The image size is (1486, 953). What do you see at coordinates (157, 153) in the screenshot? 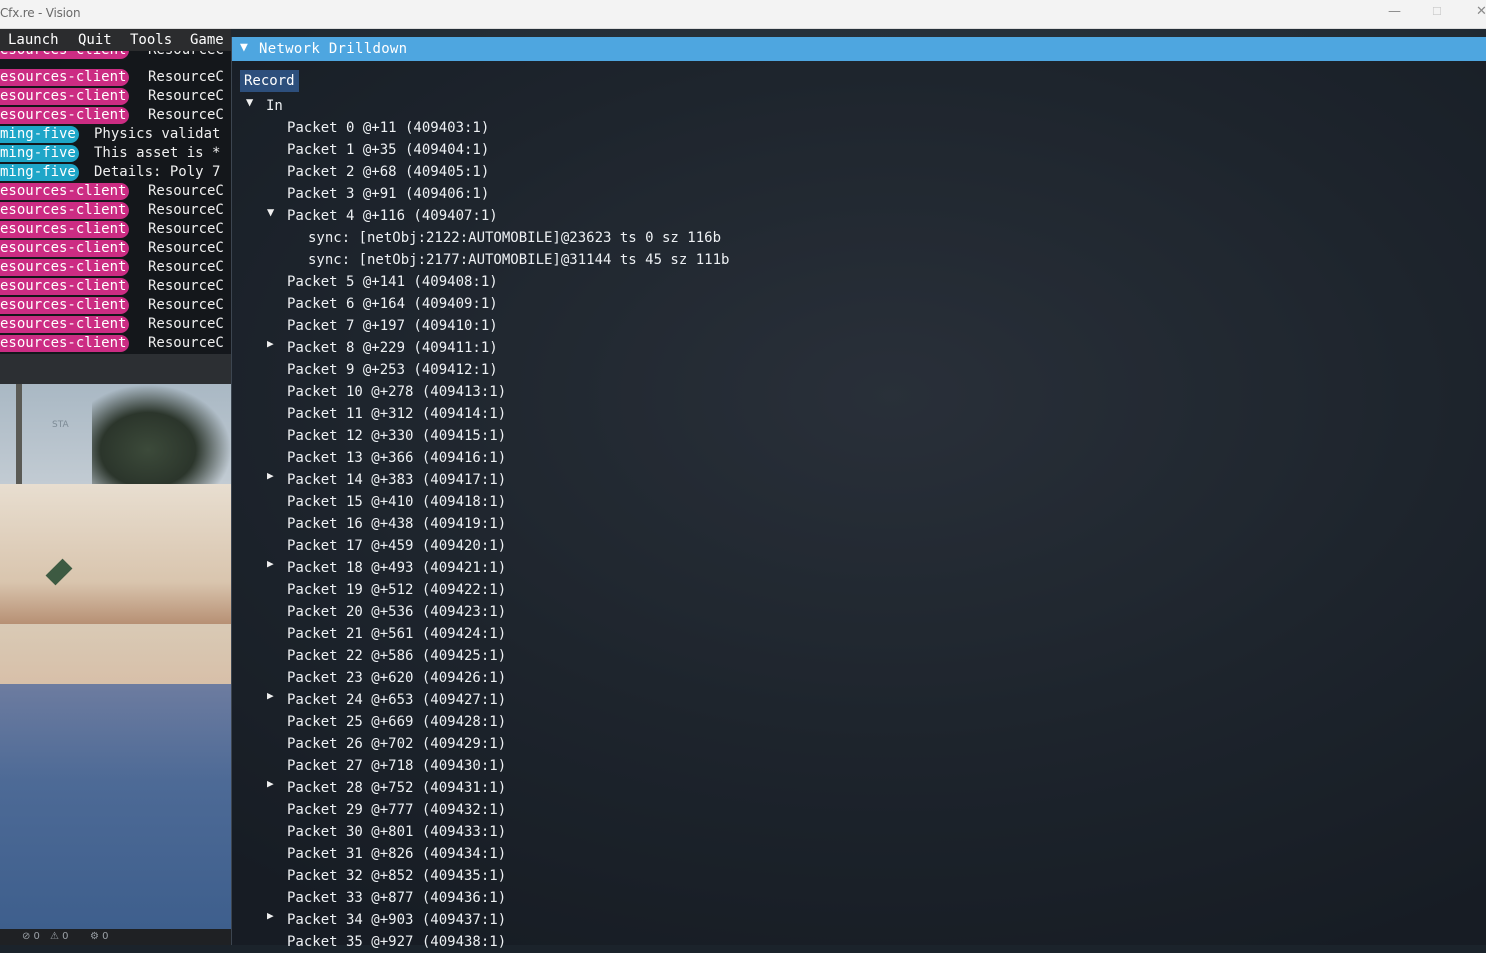
I see `log-message: This asset is *` at bounding box center [157, 153].